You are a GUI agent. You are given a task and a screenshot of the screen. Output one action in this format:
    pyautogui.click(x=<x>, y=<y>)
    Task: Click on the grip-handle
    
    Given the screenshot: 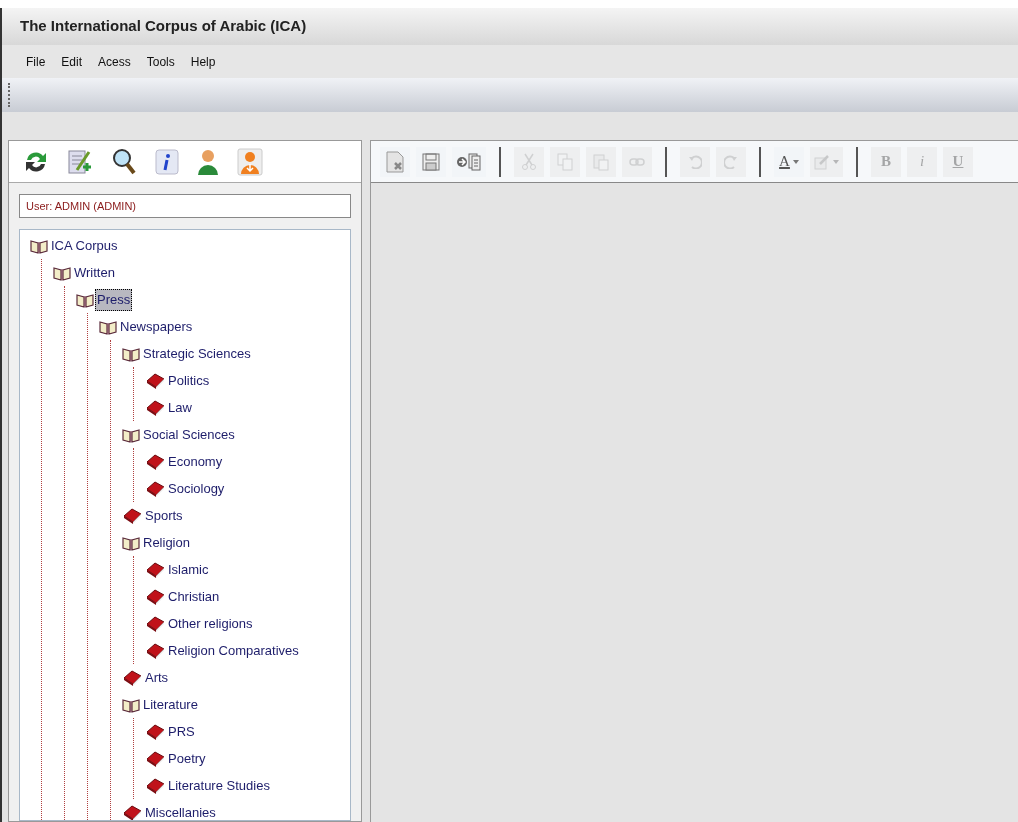 What is the action you would take?
    pyautogui.click(x=9, y=95)
    